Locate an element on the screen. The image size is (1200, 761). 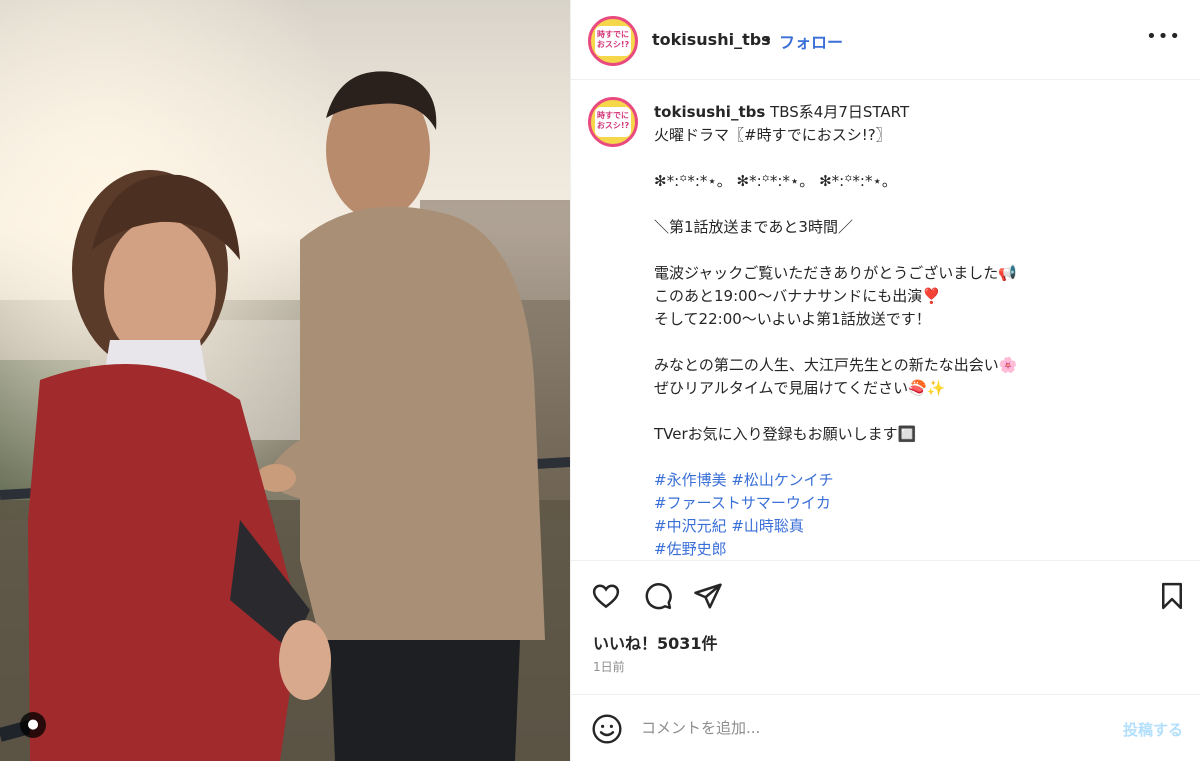
follow-button: フォロー is located at coordinates (811, 41).